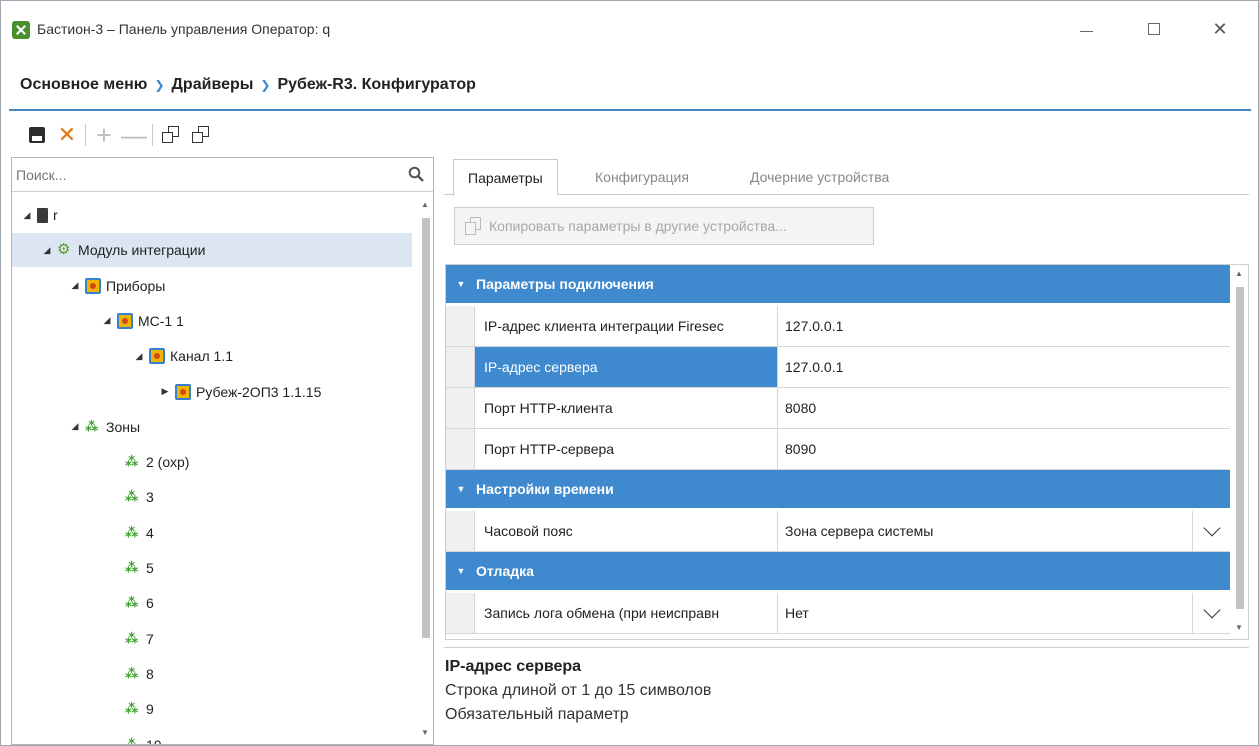  I want to click on maximize-button, so click(1154, 29).